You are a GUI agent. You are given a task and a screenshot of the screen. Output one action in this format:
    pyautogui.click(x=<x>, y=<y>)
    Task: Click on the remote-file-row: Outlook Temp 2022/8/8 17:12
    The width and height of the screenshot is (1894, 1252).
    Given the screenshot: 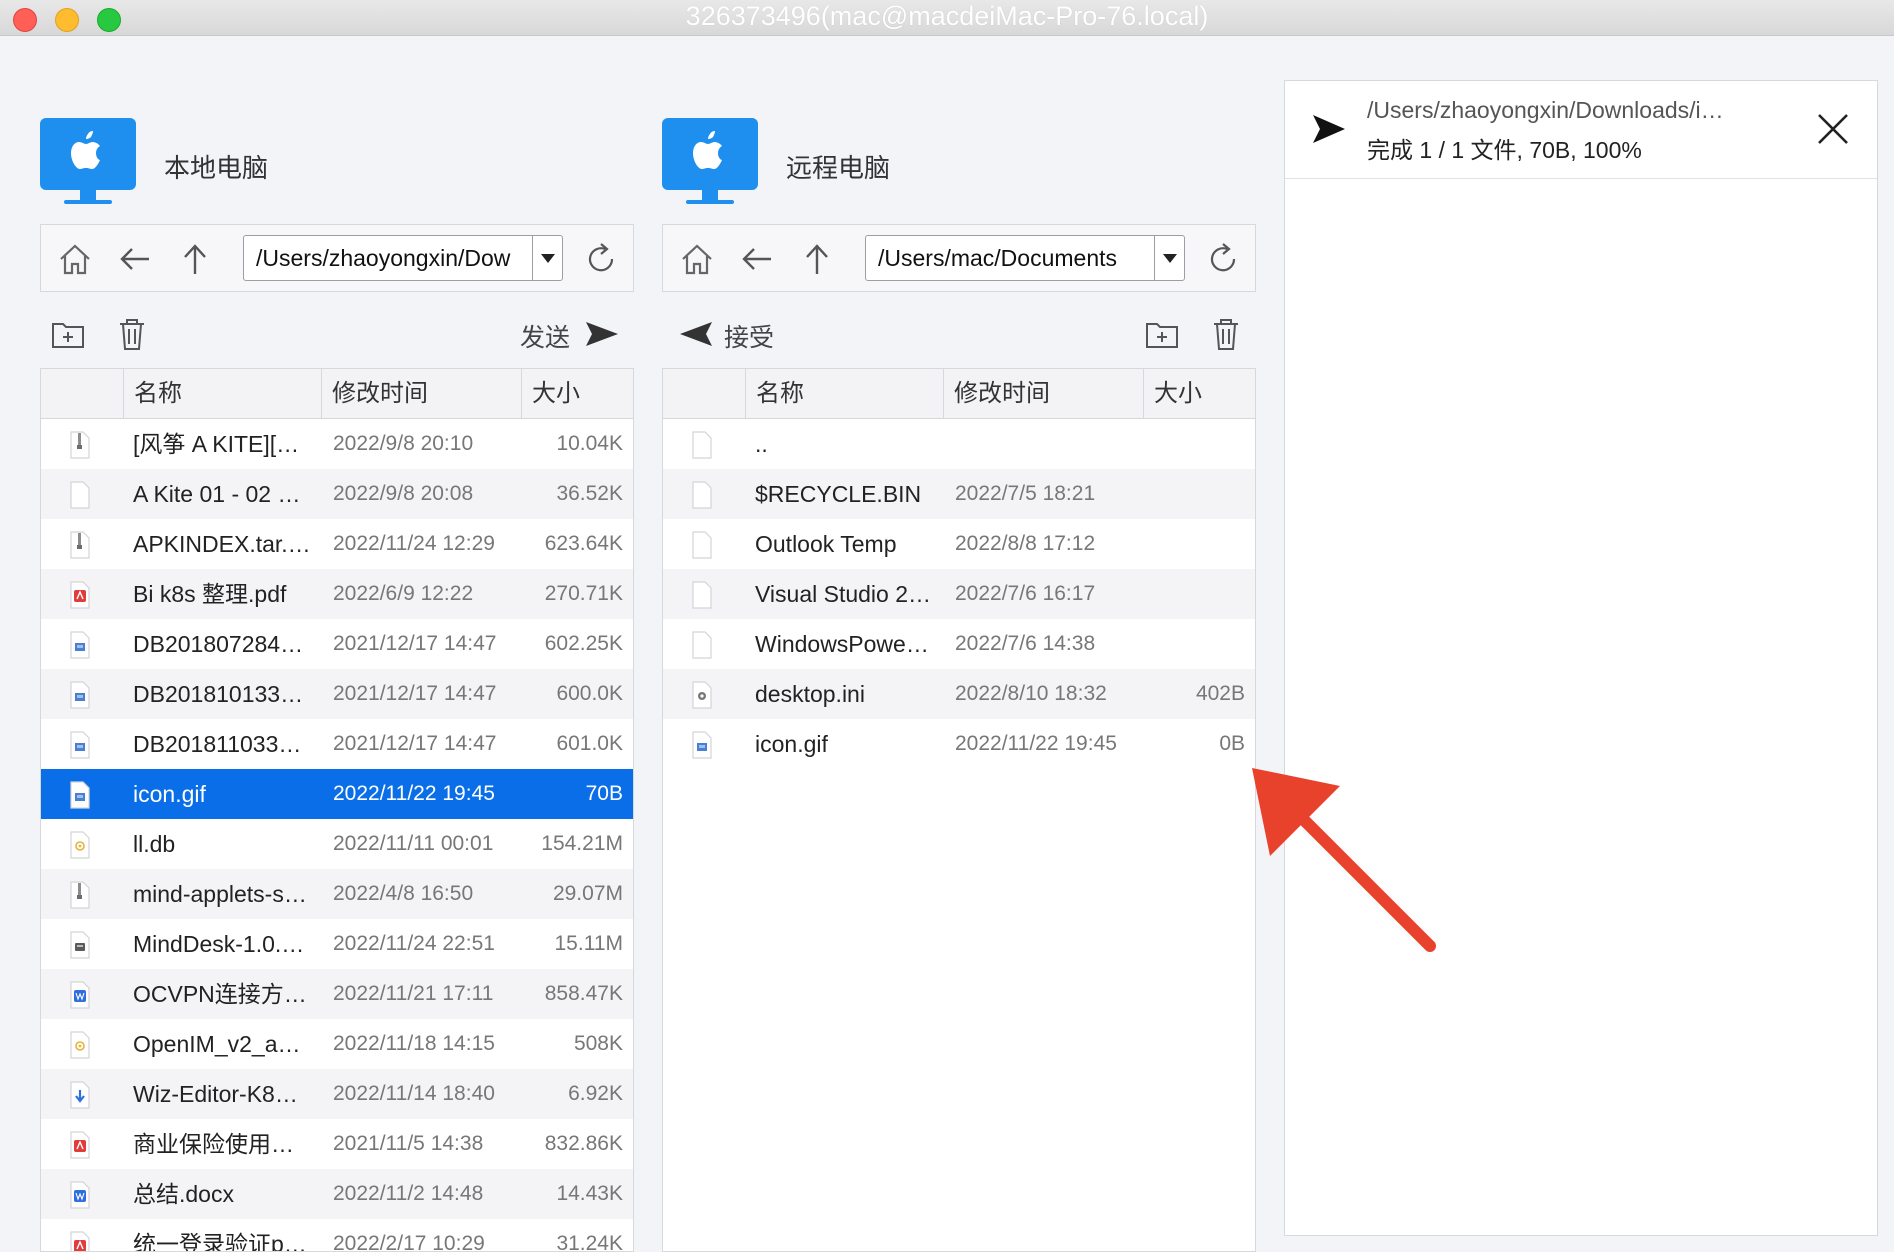 What is the action you would take?
    pyautogui.click(x=959, y=544)
    